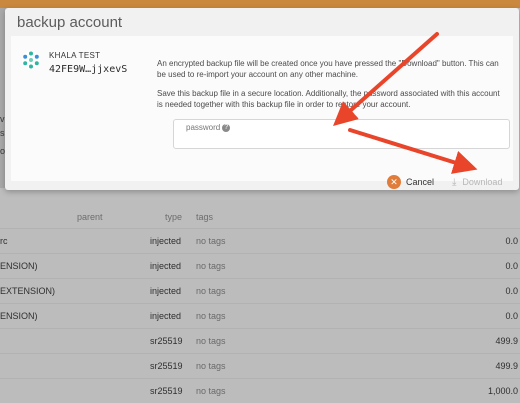 The height and width of the screenshot is (403, 520). I want to click on cancel-button: ✕ Cancel, so click(410, 182).